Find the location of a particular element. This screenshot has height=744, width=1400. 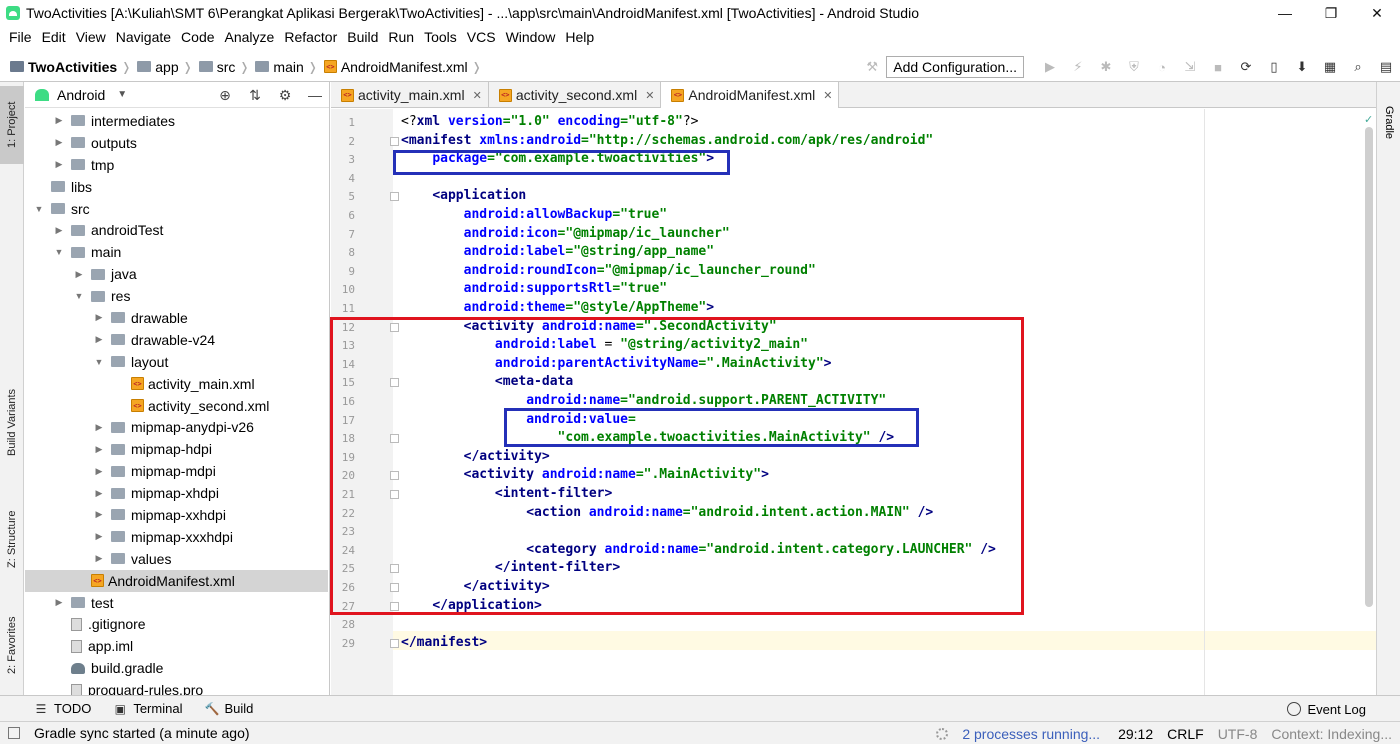

tree-item: <> activity_main.xml is located at coordinates (176, 384).